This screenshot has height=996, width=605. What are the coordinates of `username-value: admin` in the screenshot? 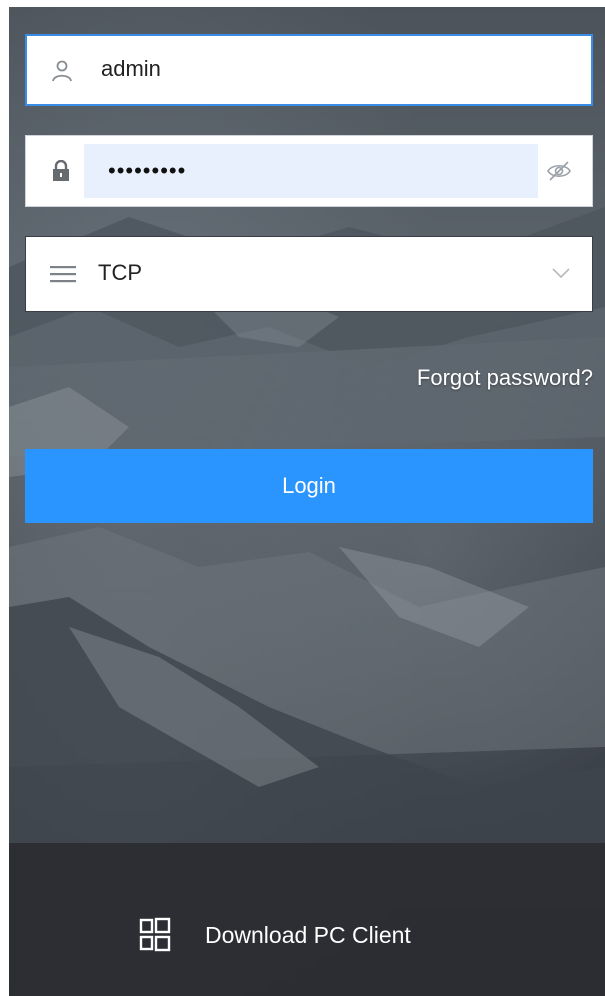 It's located at (131, 69).